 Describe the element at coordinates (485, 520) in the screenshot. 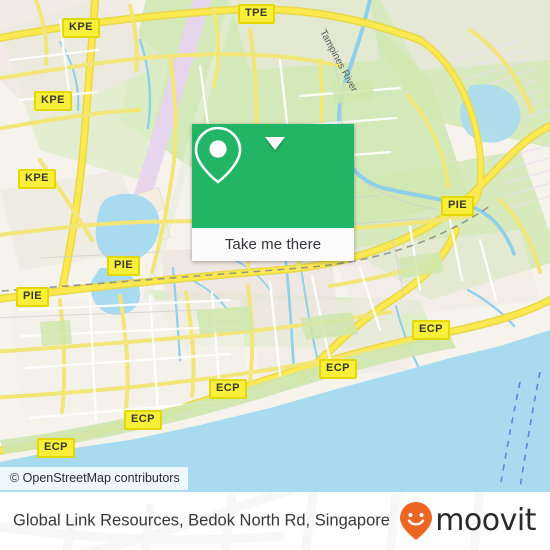

I see `moovit-wordmark: moovit` at that location.